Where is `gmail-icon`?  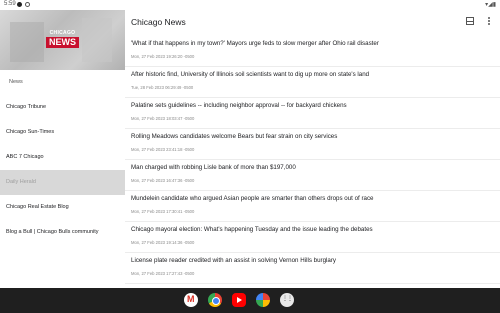 gmail-icon is located at coordinates (191, 300).